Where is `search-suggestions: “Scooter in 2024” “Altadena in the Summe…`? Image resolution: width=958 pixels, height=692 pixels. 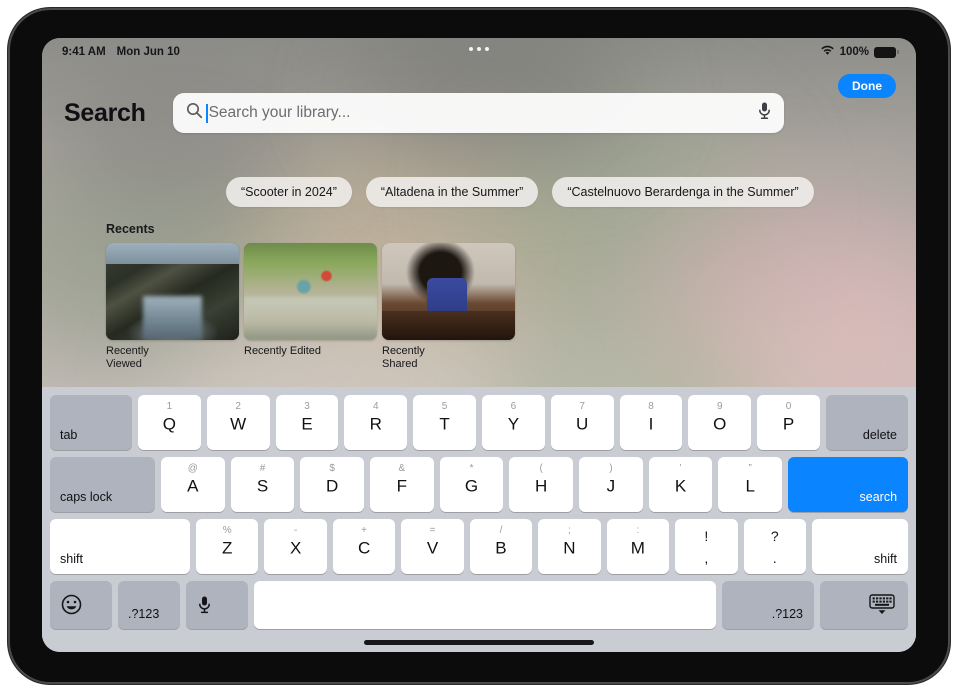
search-suggestions: “Scooter in 2024” “Altadena in the Summe… is located at coordinates (520, 192).